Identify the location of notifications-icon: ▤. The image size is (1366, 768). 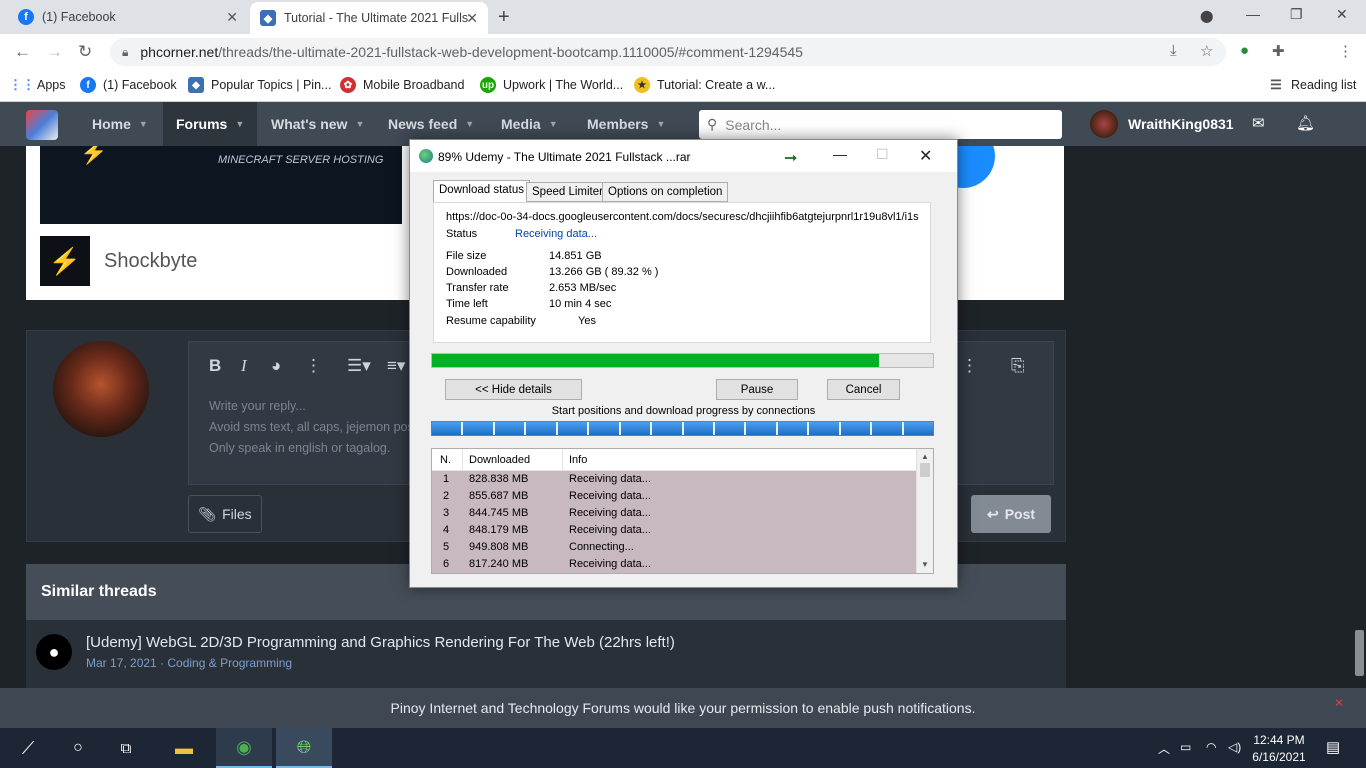
(1333, 747).